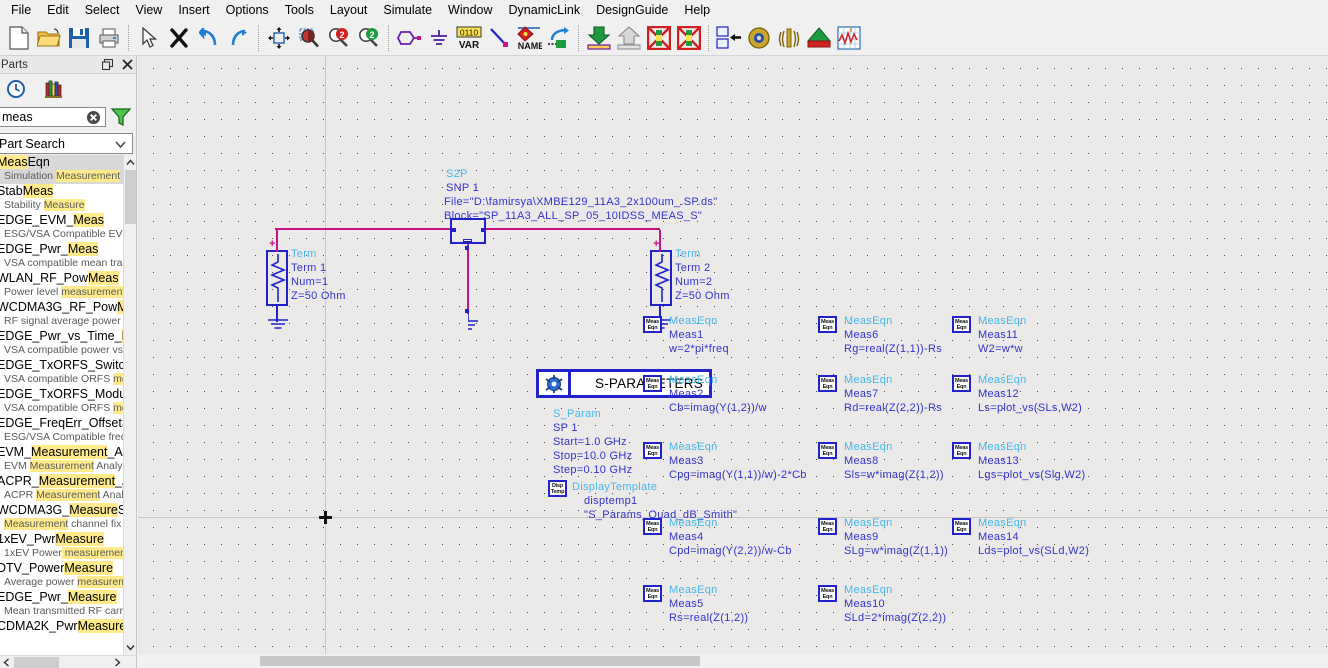 The image size is (1328, 668). I want to click on parts-list-vertical-scrollbar, so click(129, 405).